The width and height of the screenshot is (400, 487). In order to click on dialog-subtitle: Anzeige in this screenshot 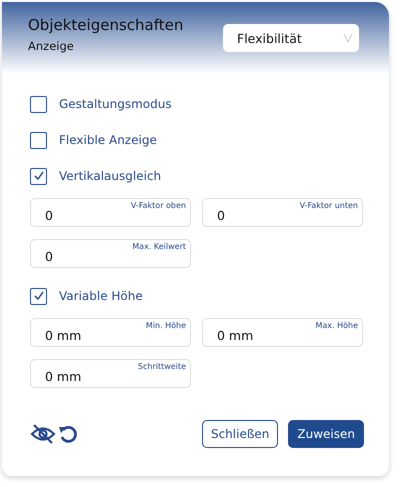, I will do `click(51, 46)`.